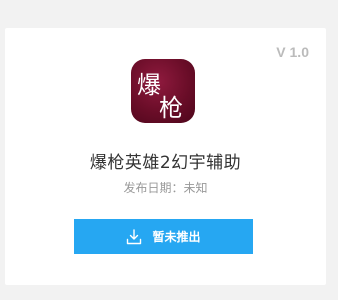  What do you see at coordinates (153, 188) in the screenshot?
I see `release-date-label: 发布日期：` at bounding box center [153, 188].